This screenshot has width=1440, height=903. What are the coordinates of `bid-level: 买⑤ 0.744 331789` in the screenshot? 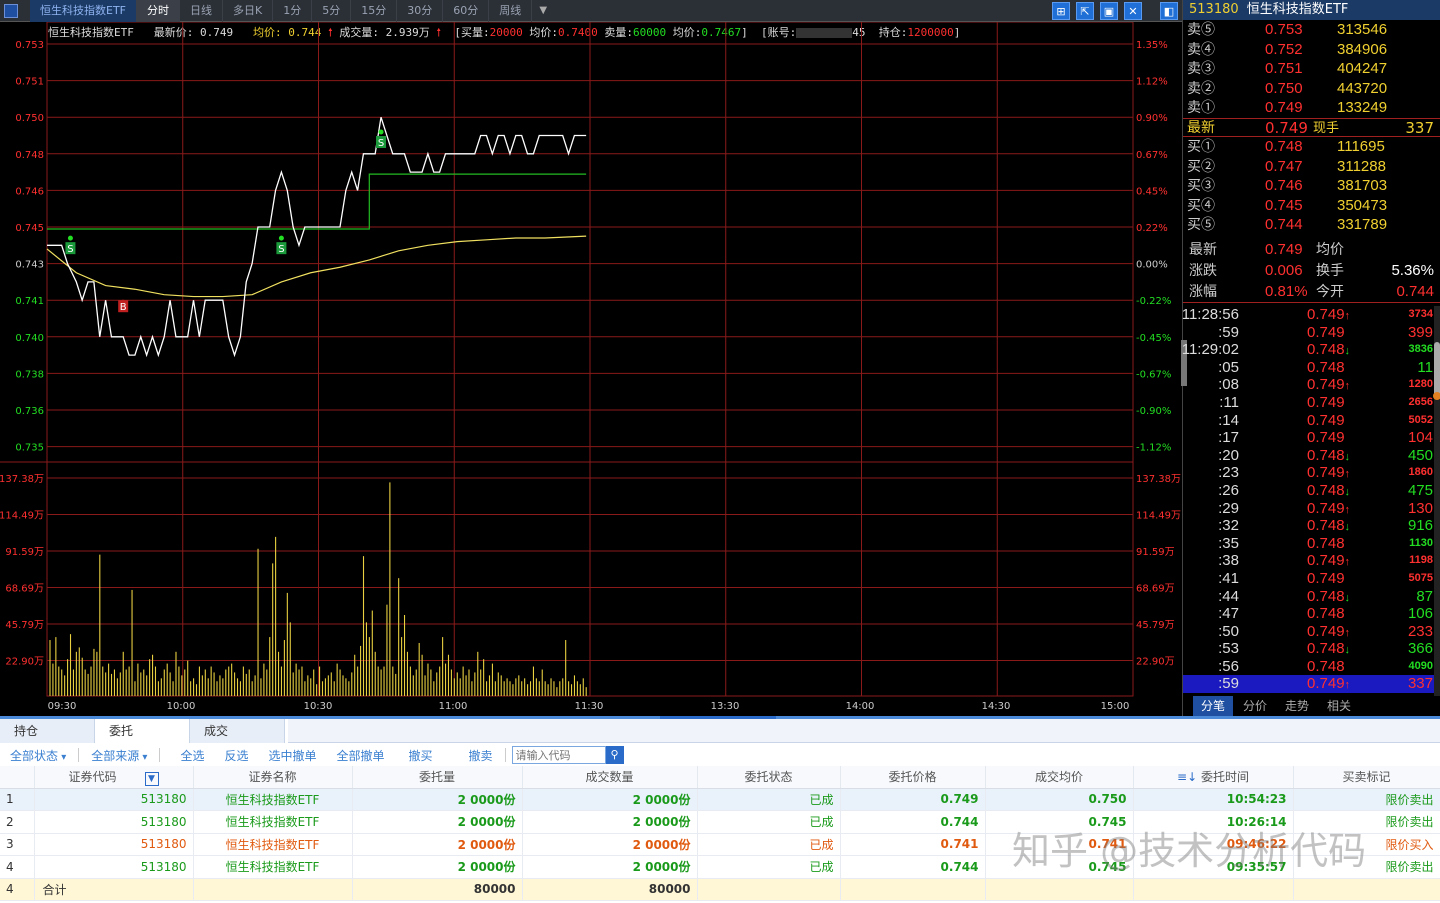 It's located at (1311, 225).